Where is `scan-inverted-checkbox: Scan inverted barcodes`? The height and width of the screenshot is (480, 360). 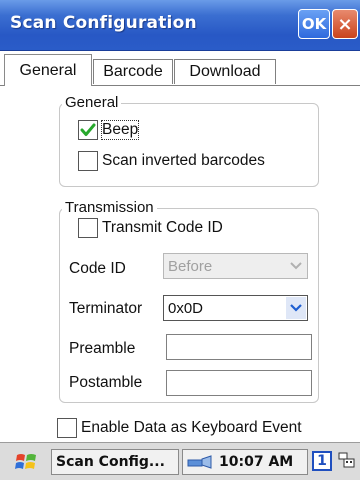
scan-inverted-checkbox: Scan inverted barcodes is located at coordinates (171, 161).